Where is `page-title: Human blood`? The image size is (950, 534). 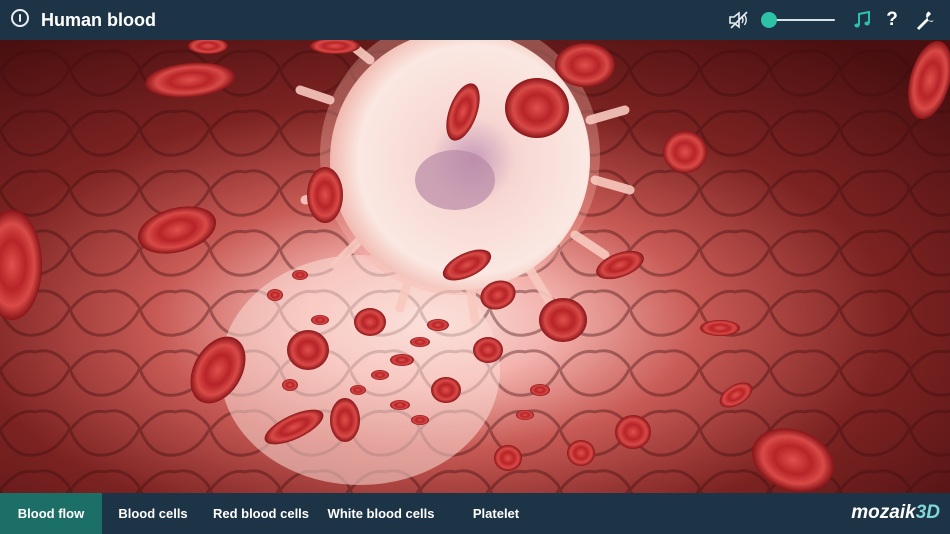
page-title: Human blood is located at coordinates (98, 20).